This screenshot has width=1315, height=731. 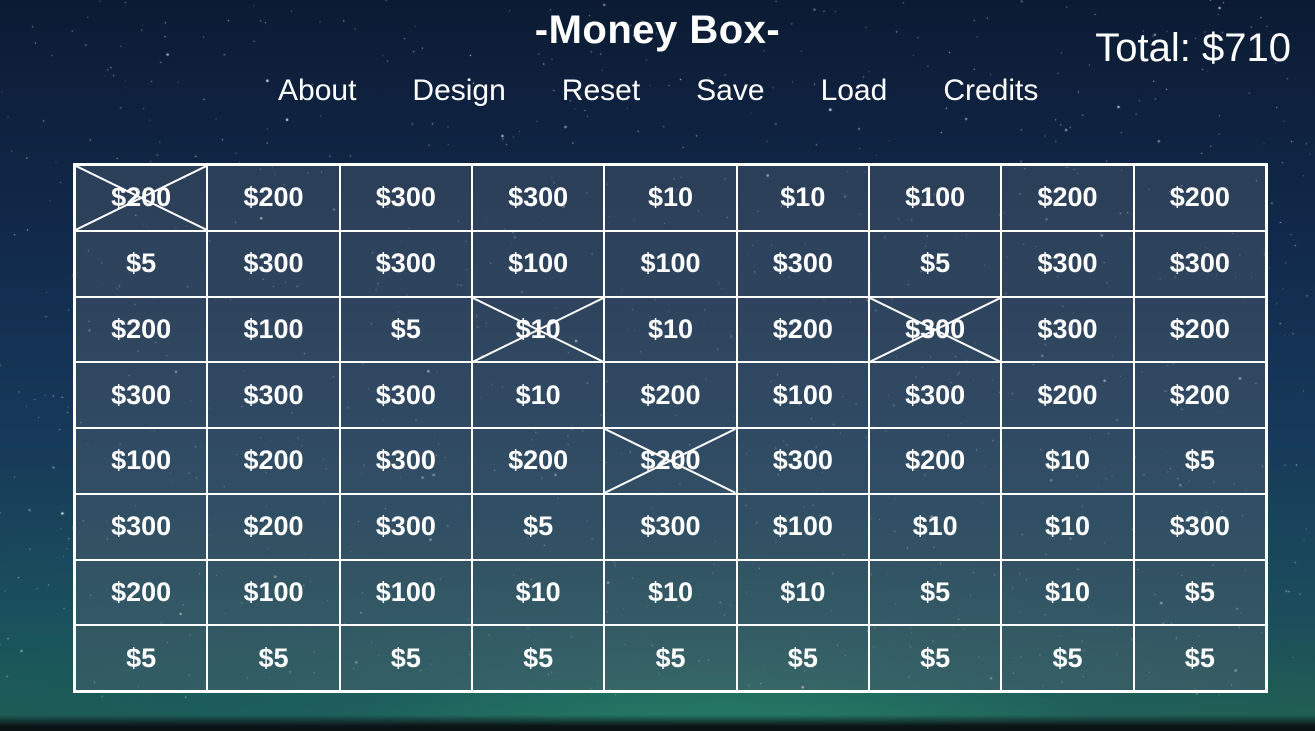 I want to click on nav-about-link: About, so click(x=317, y=91).